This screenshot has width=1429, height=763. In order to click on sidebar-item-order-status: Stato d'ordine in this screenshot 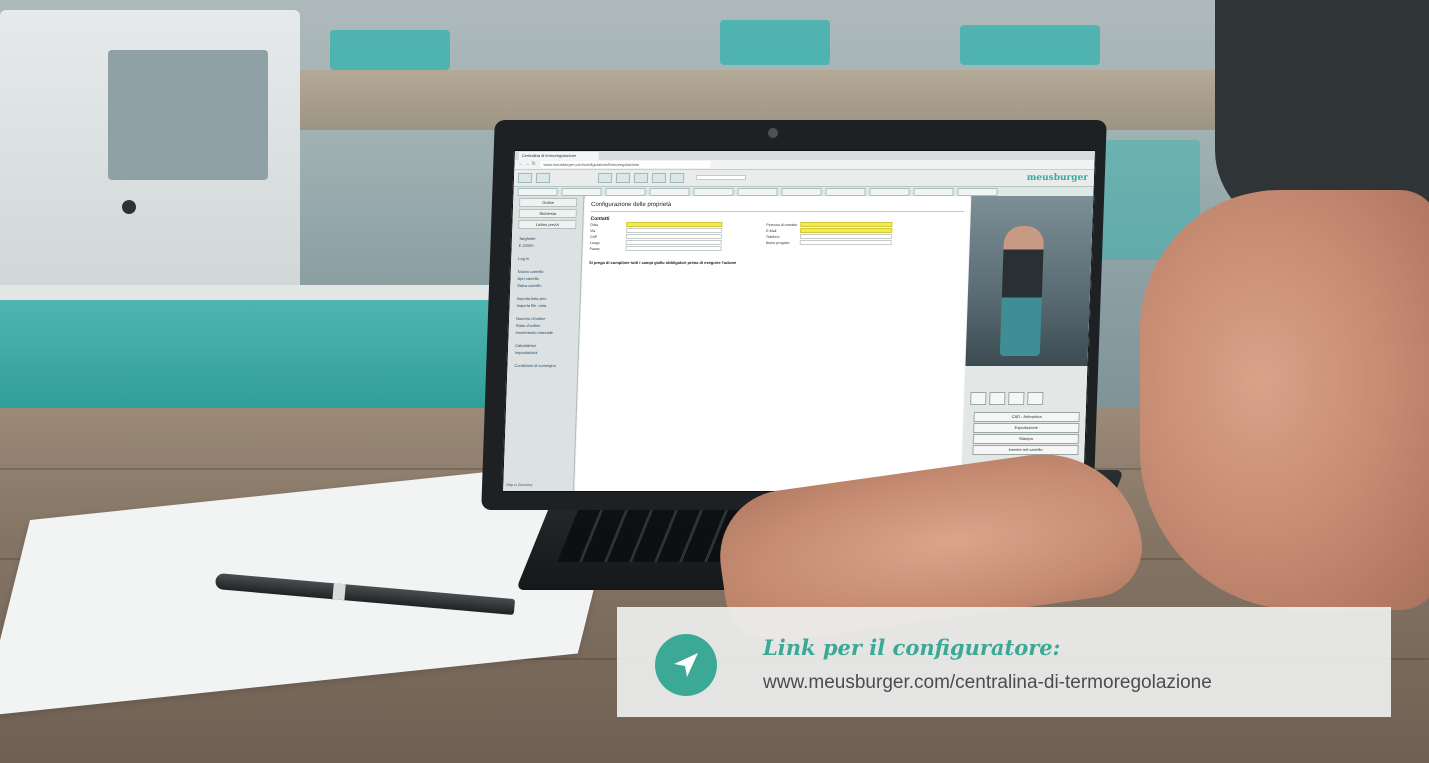, I will do `click(544, 325)`.